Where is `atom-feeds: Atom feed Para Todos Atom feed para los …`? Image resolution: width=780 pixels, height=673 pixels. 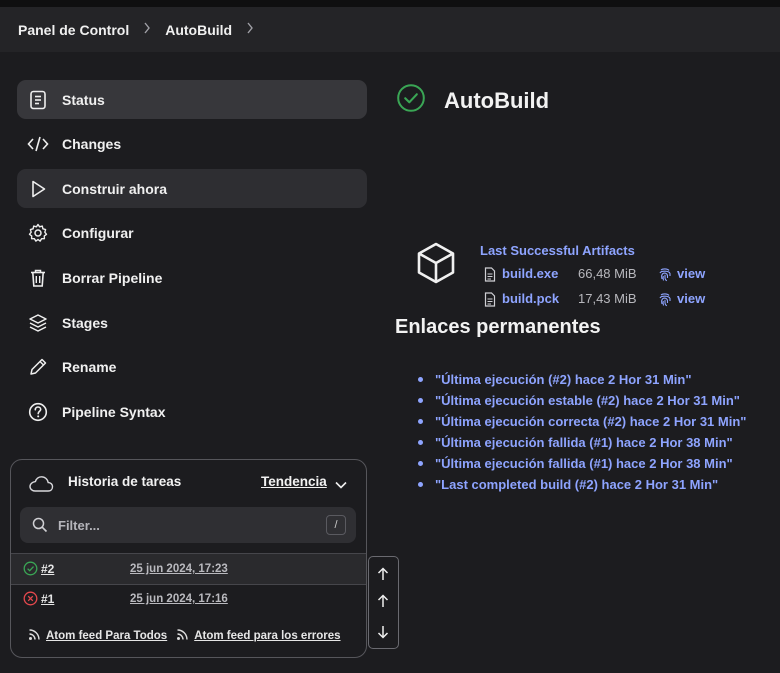 atom-feeds: Atom feed Para Todos Atom feed para los … is located at coordinates (184, 636).